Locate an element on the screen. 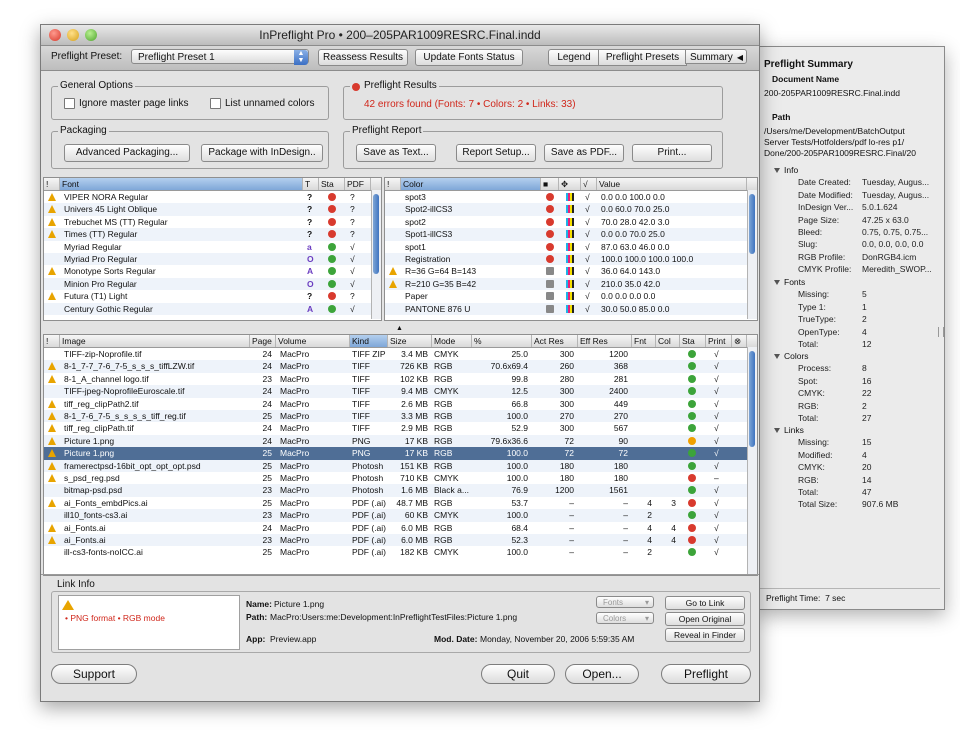  images-scroll-thumb is located at coordinates (752, 399).